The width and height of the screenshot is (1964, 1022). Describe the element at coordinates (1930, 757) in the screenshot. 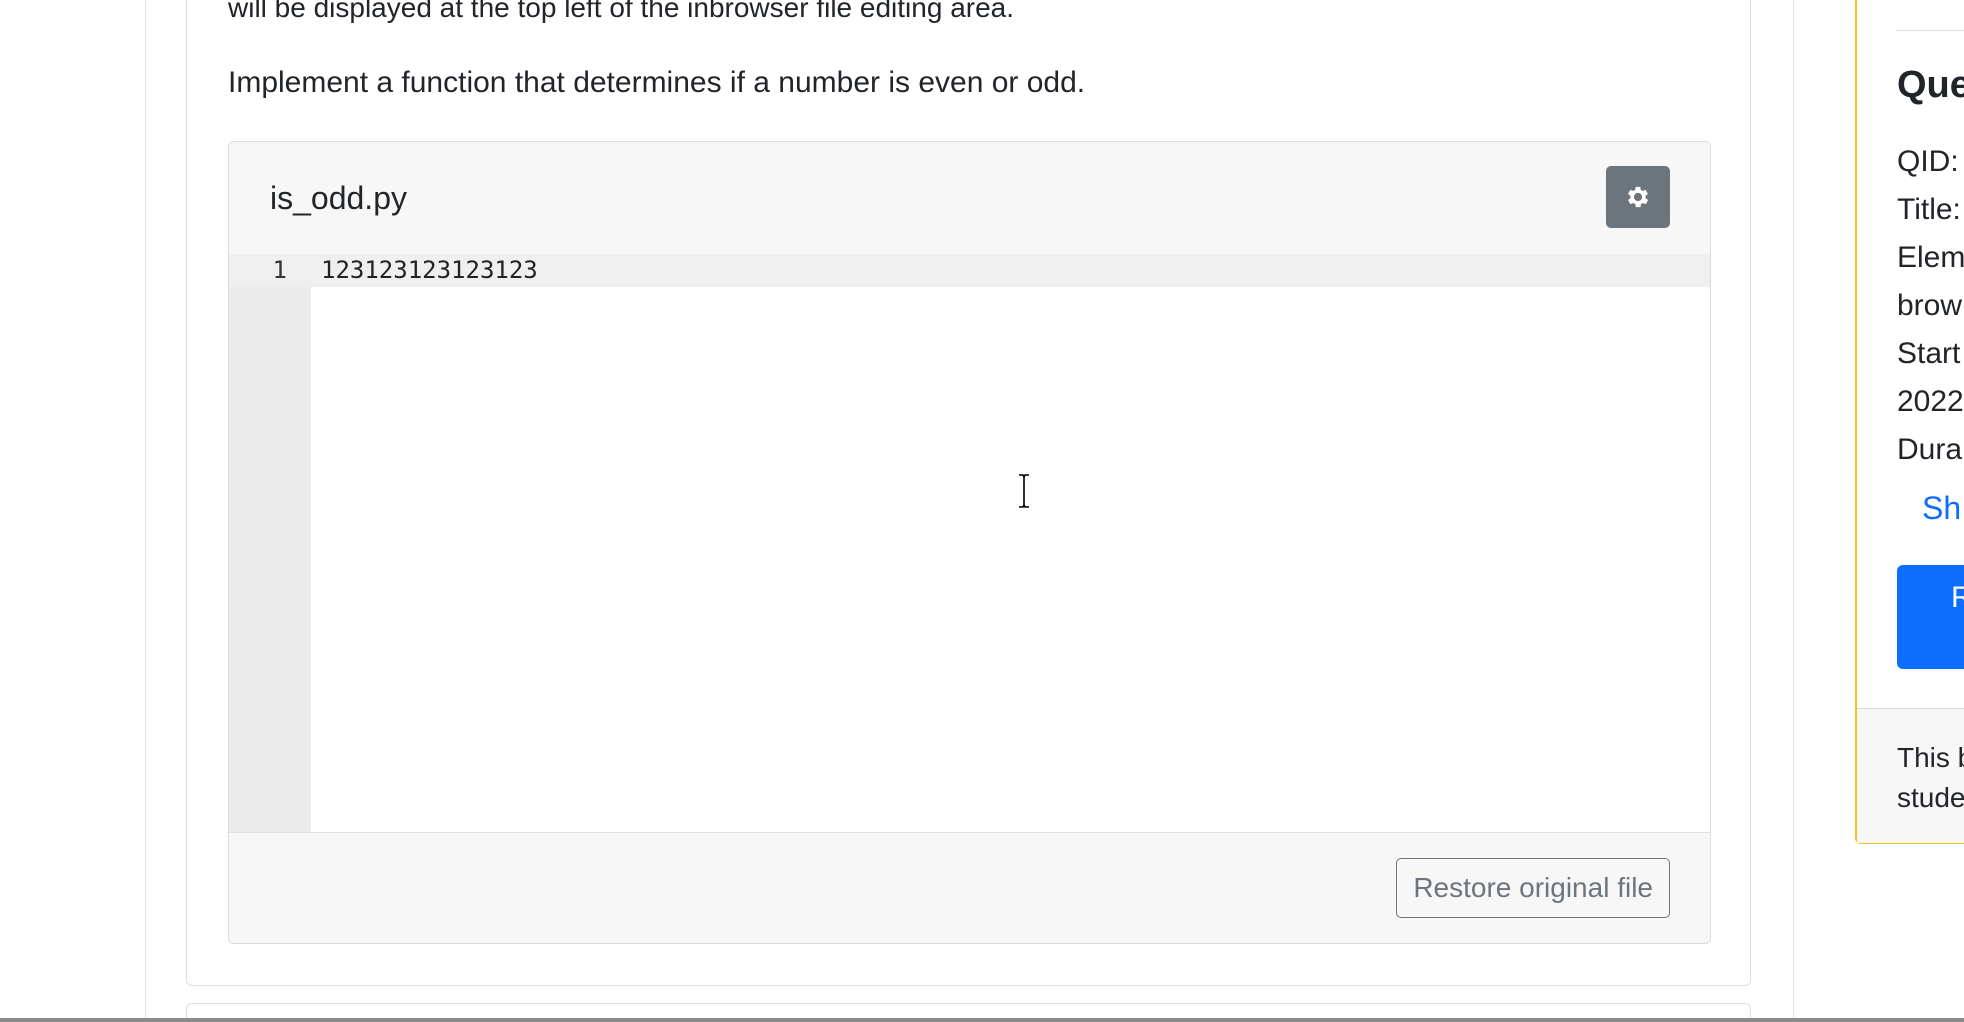

I see `sidebar-footer-line: This b` at that location.